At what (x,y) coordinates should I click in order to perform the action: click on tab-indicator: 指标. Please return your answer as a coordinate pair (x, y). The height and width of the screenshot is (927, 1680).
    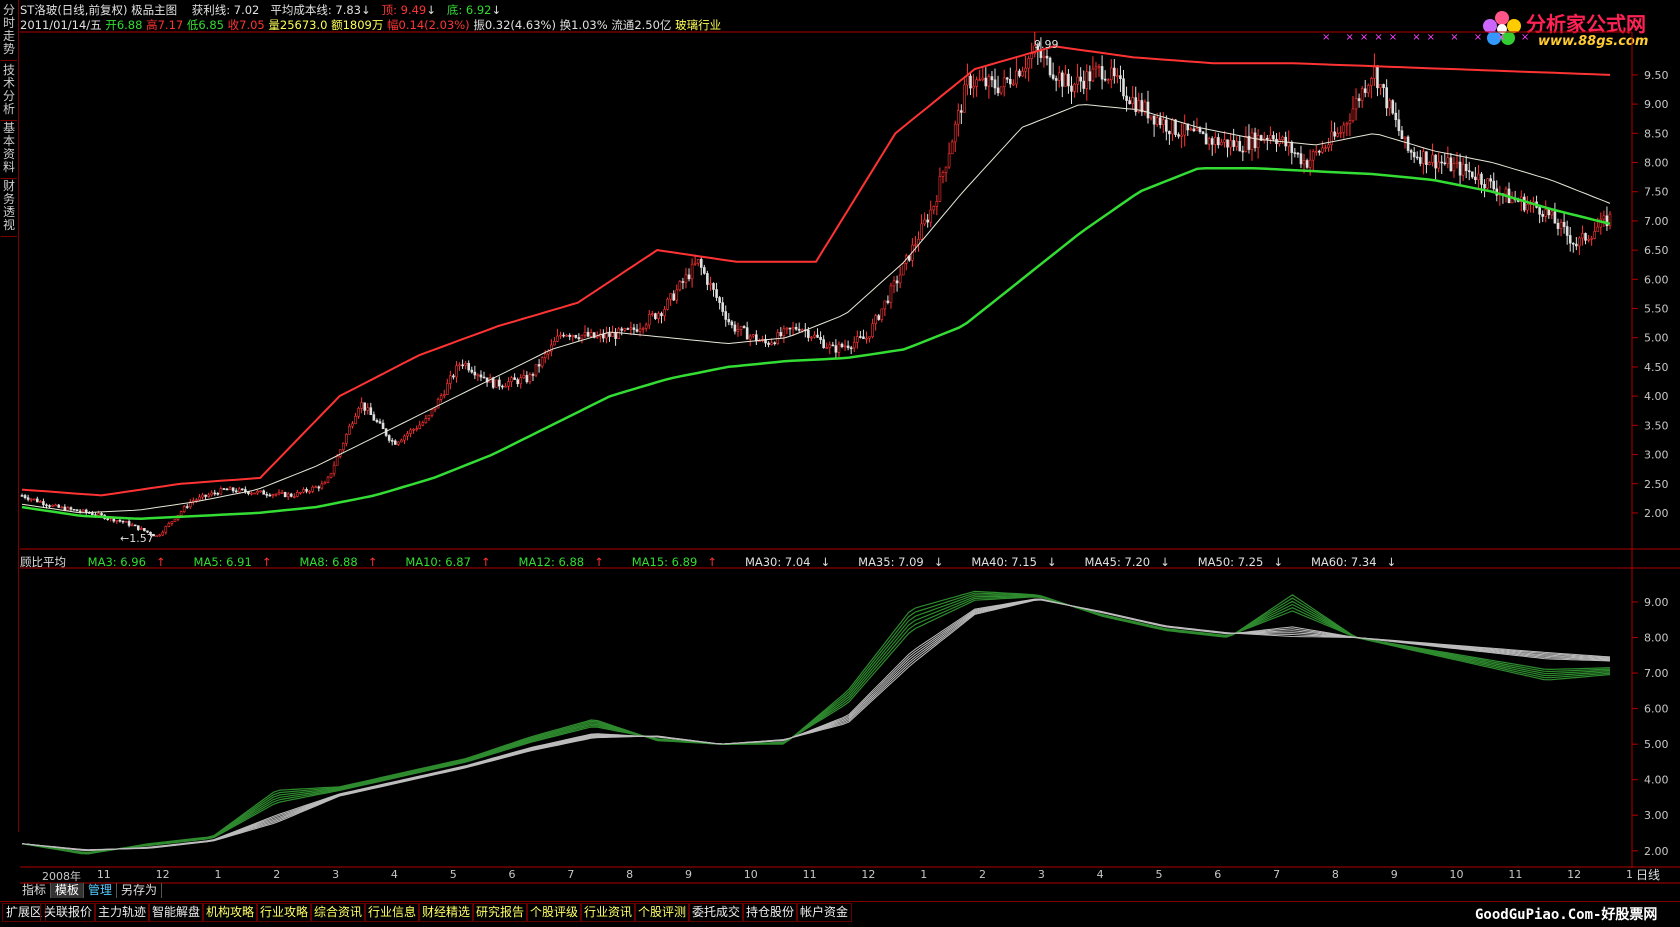
    Looking at the image, I should click on (35, 890).